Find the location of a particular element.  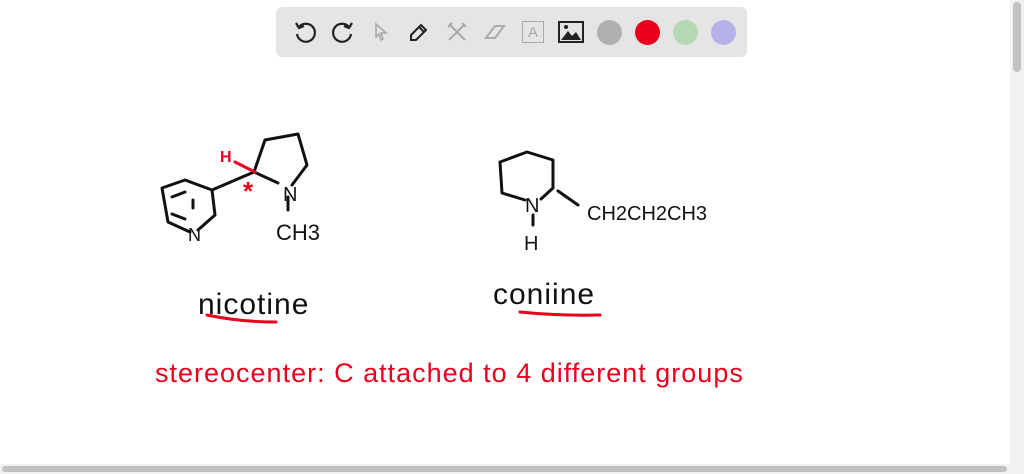

pyridine-n-label: N is located at coordinates (194, 235).